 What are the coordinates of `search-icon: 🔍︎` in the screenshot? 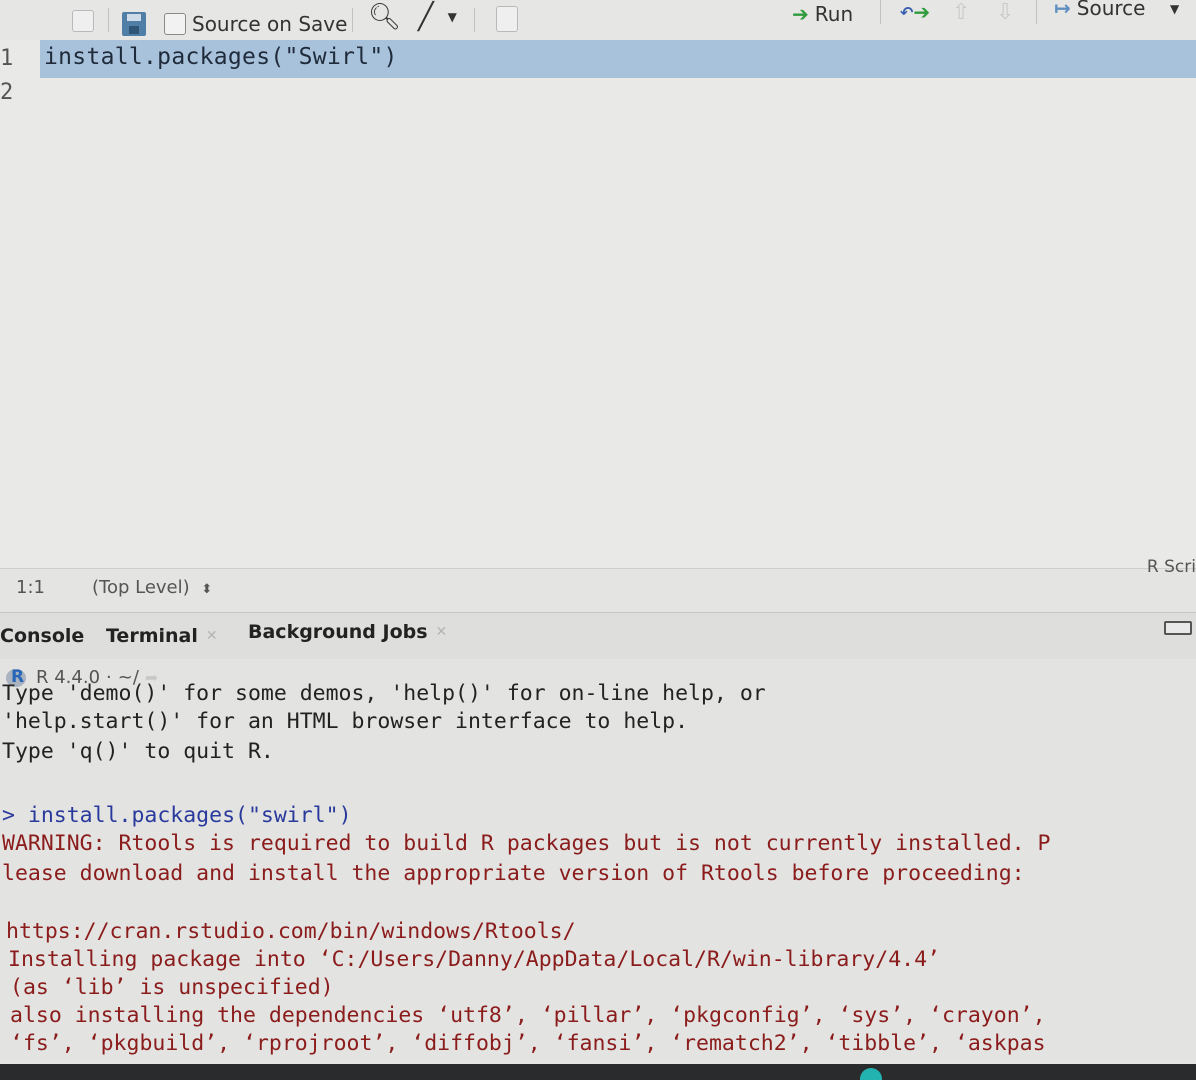 It's located at (385, 17).